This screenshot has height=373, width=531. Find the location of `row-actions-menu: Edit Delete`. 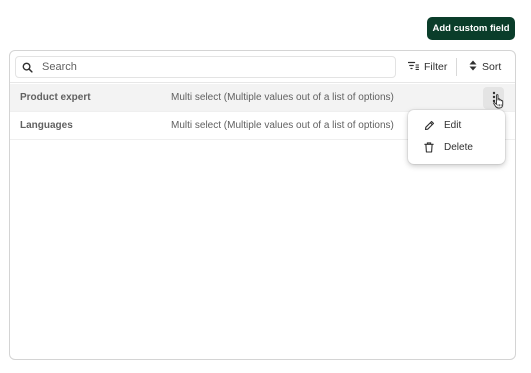

row-actions-menu: Edit Delete is located at coordinates (456, 137).